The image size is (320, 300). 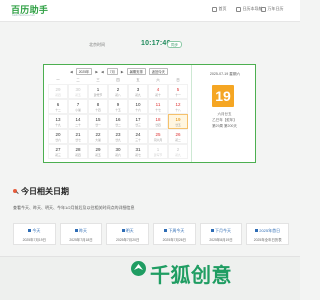 What do you see at coordinates (78, 151) in the screenshot?
I see `calendar-day-cell: 28 初四` at bounding box center [78, 151].